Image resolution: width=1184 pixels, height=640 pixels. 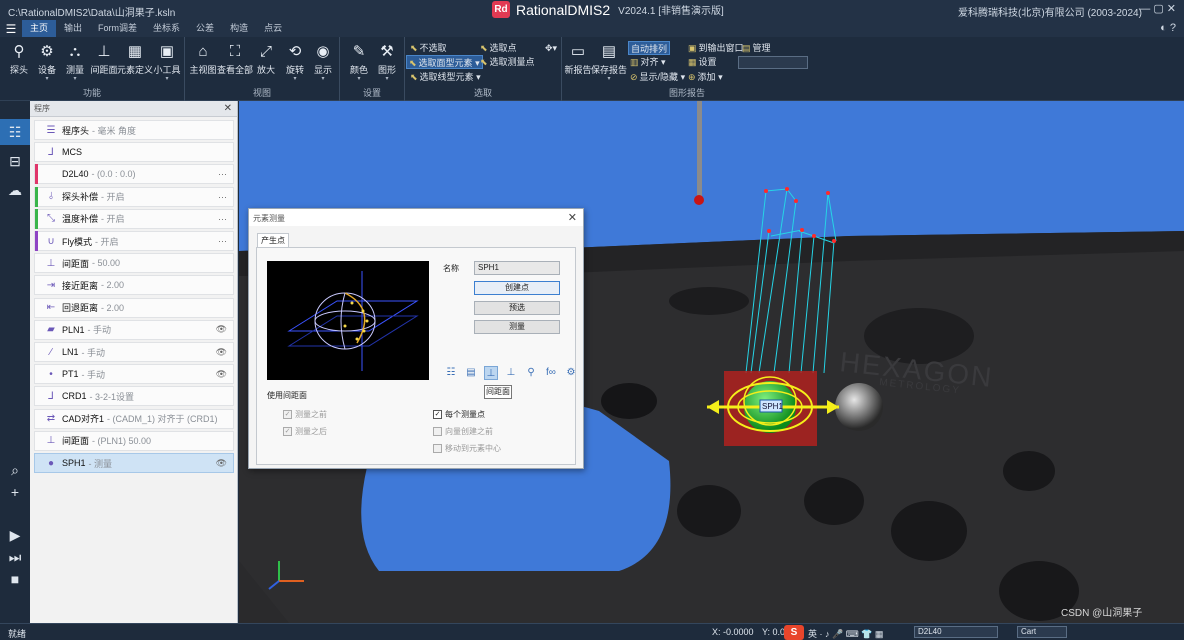 I want to click on palette-icon: ✎, so click(x=359, y=51).